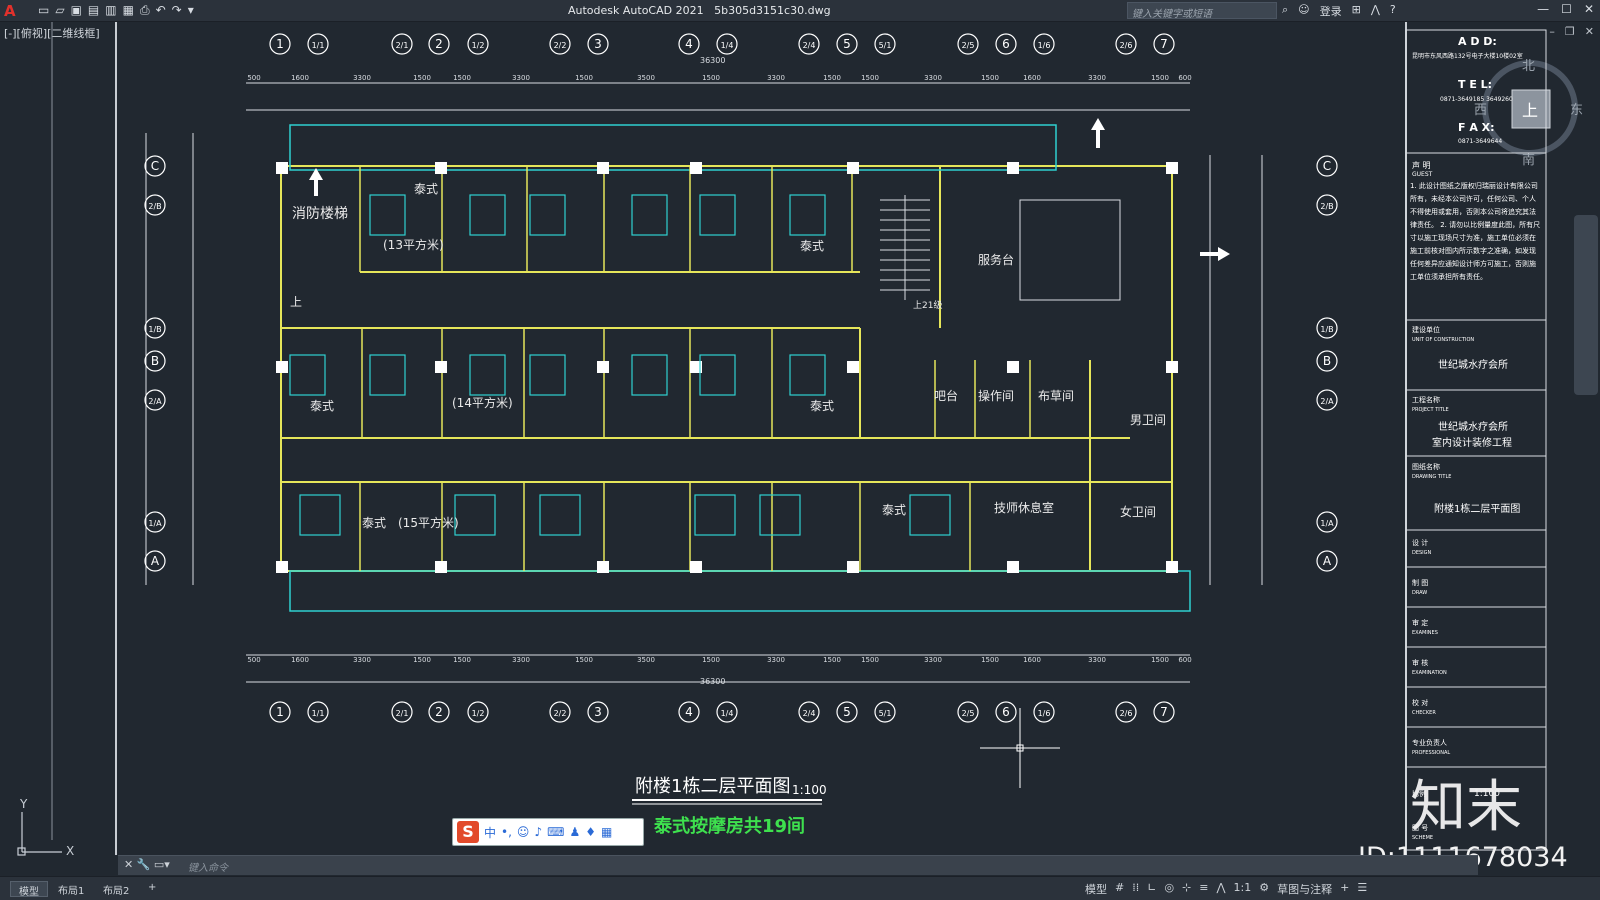 The image size is (1600, 900). I want to click on punctuation-icon: •,, so click(506, 832).